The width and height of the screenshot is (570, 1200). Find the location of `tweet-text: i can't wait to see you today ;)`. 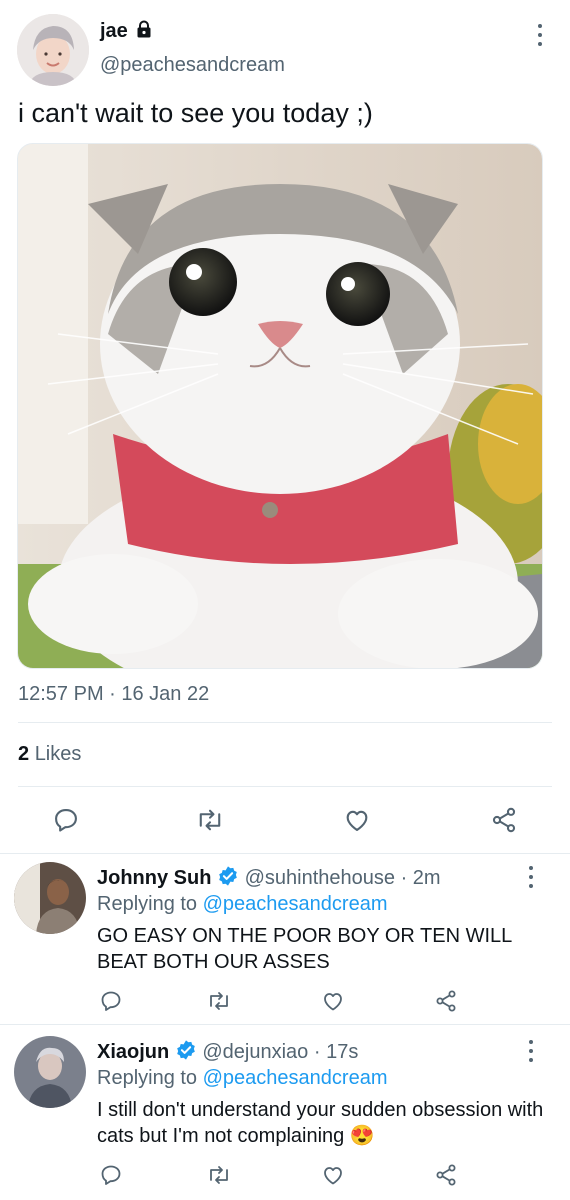

tweet-text: i can't wait to see you today ;) is located at coordinates (195, 113).